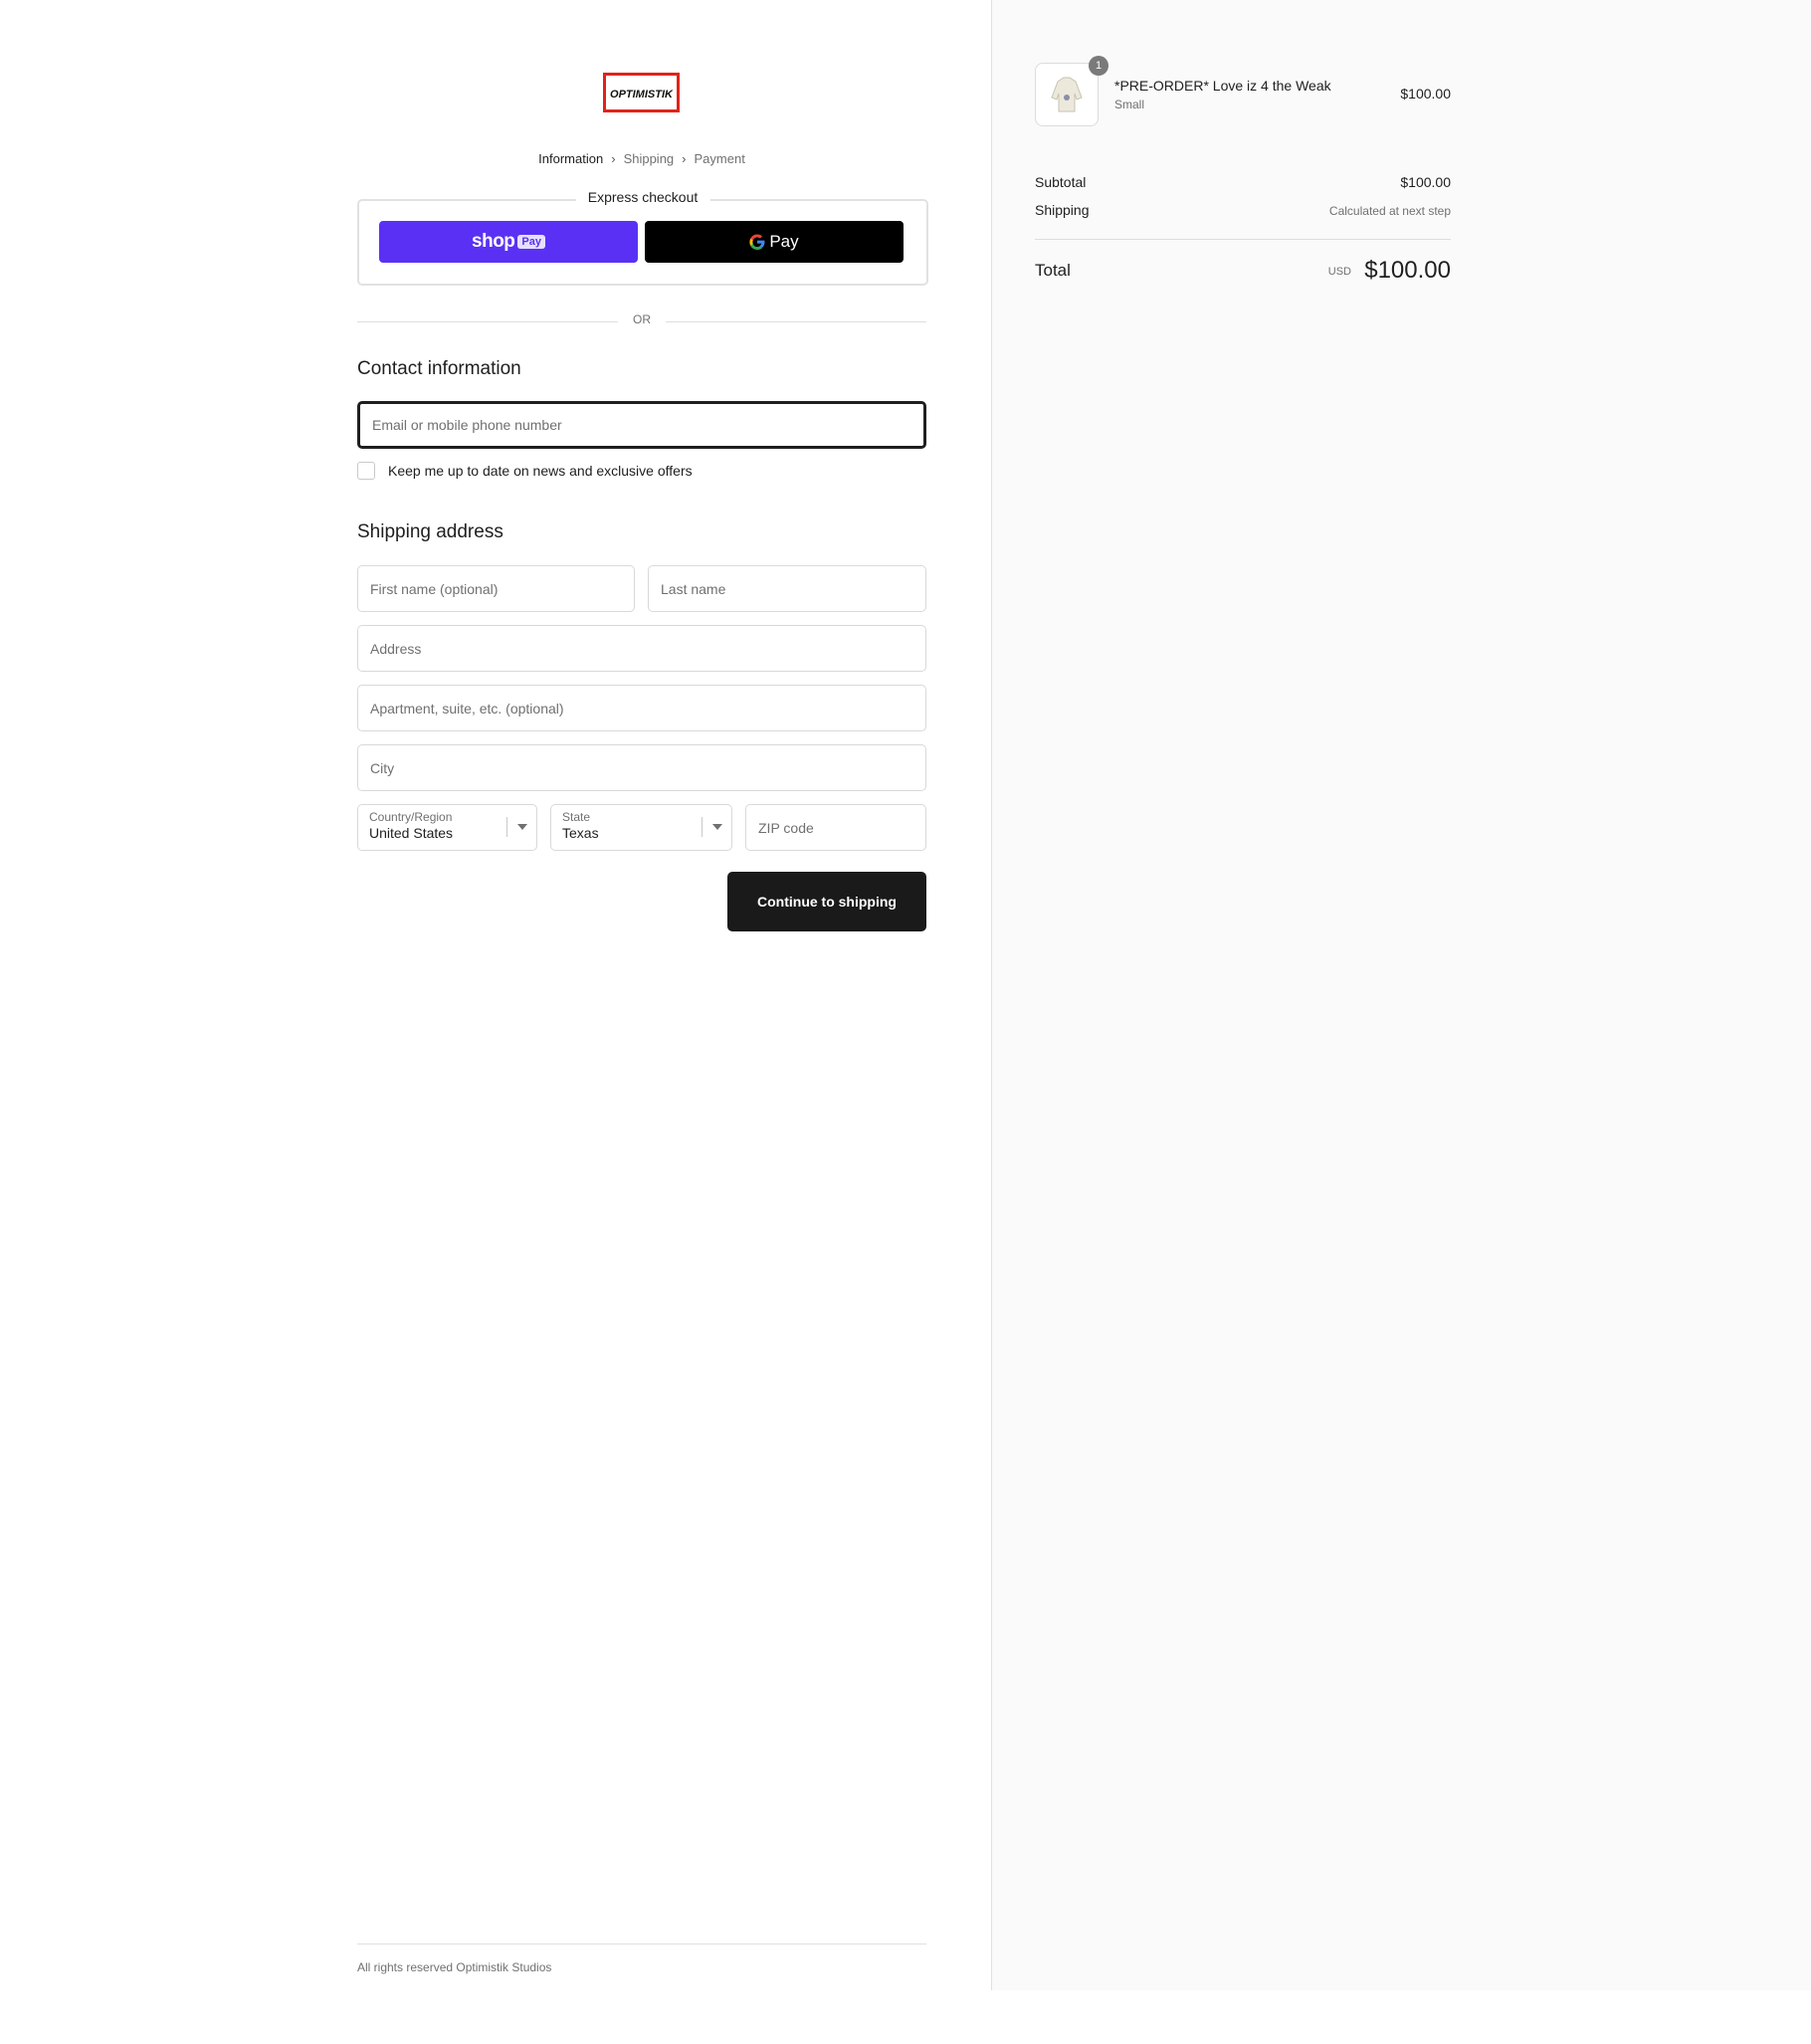  Describe the element at coordinates (454, 1967) in the screenshot. I see `footer-copyright: All rights reserved Optimistik Studios` at that location.